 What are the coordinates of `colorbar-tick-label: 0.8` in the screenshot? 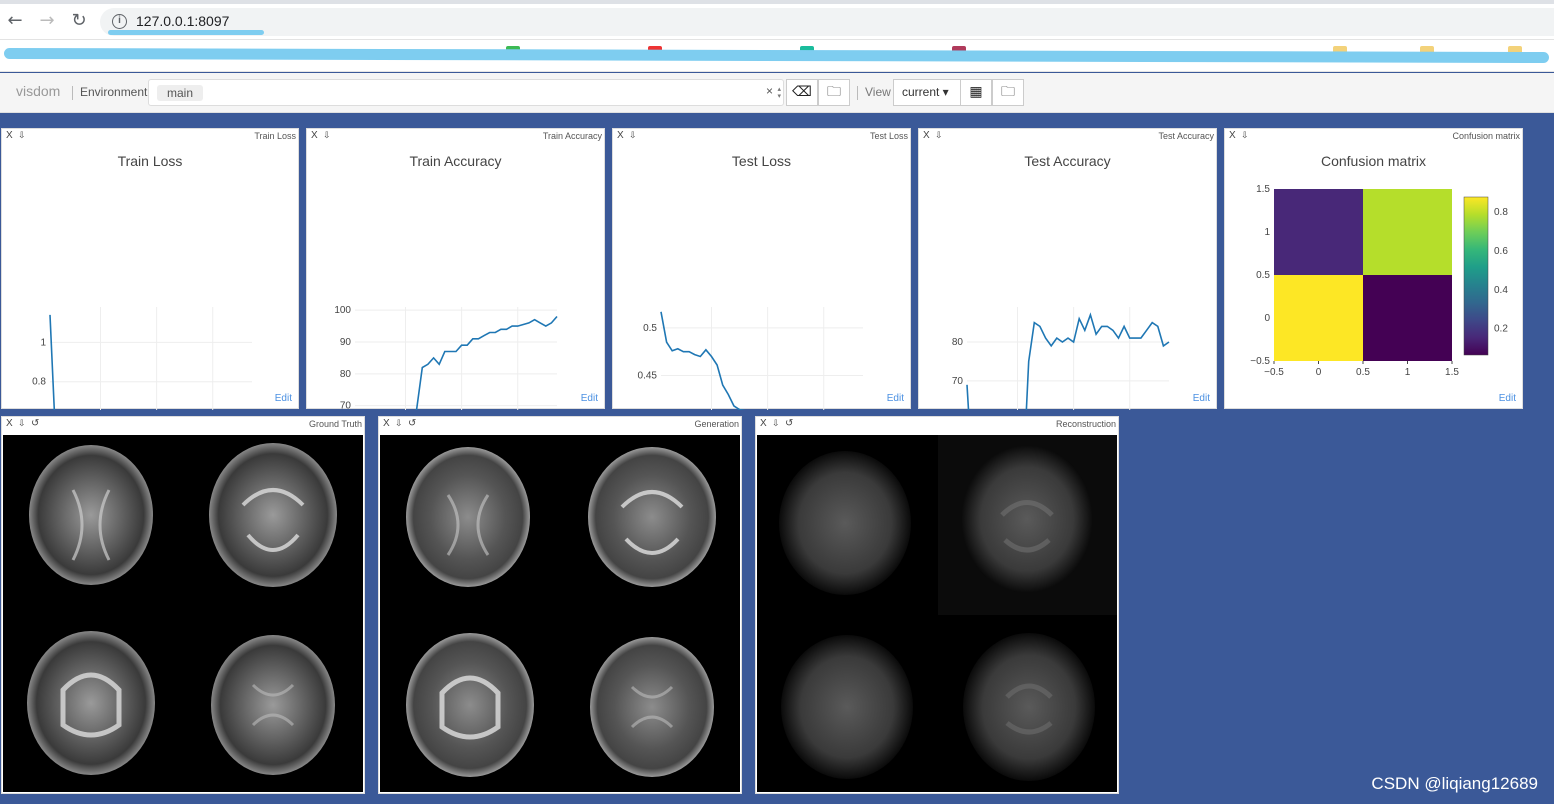 It's located at (1501, 212).